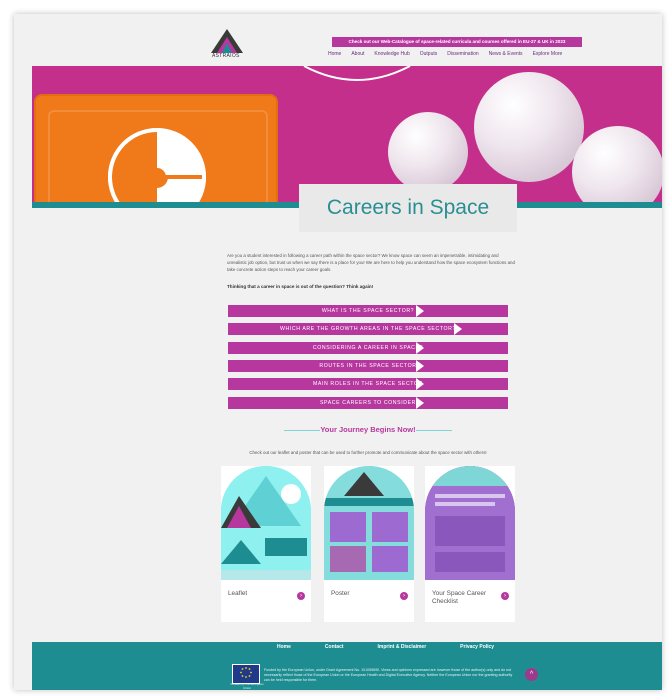 This screenshot has width=672, height=696. Describe the element at coordinates (548, 54) in the screenshot. I see `nav-explore-more: Explore More` at that location.